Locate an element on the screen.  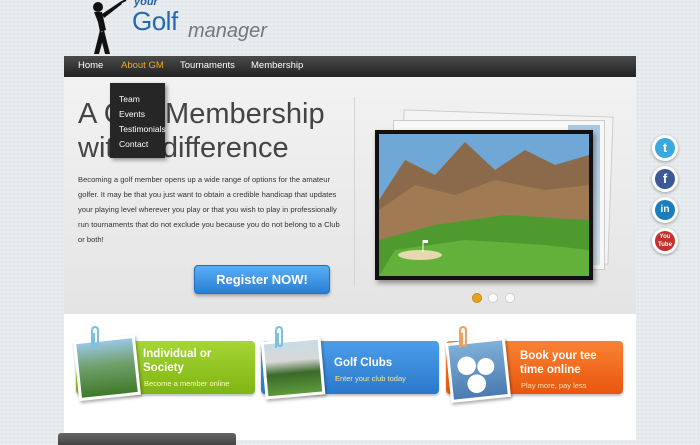
golfer-icon is located at coordinates (110, 27).